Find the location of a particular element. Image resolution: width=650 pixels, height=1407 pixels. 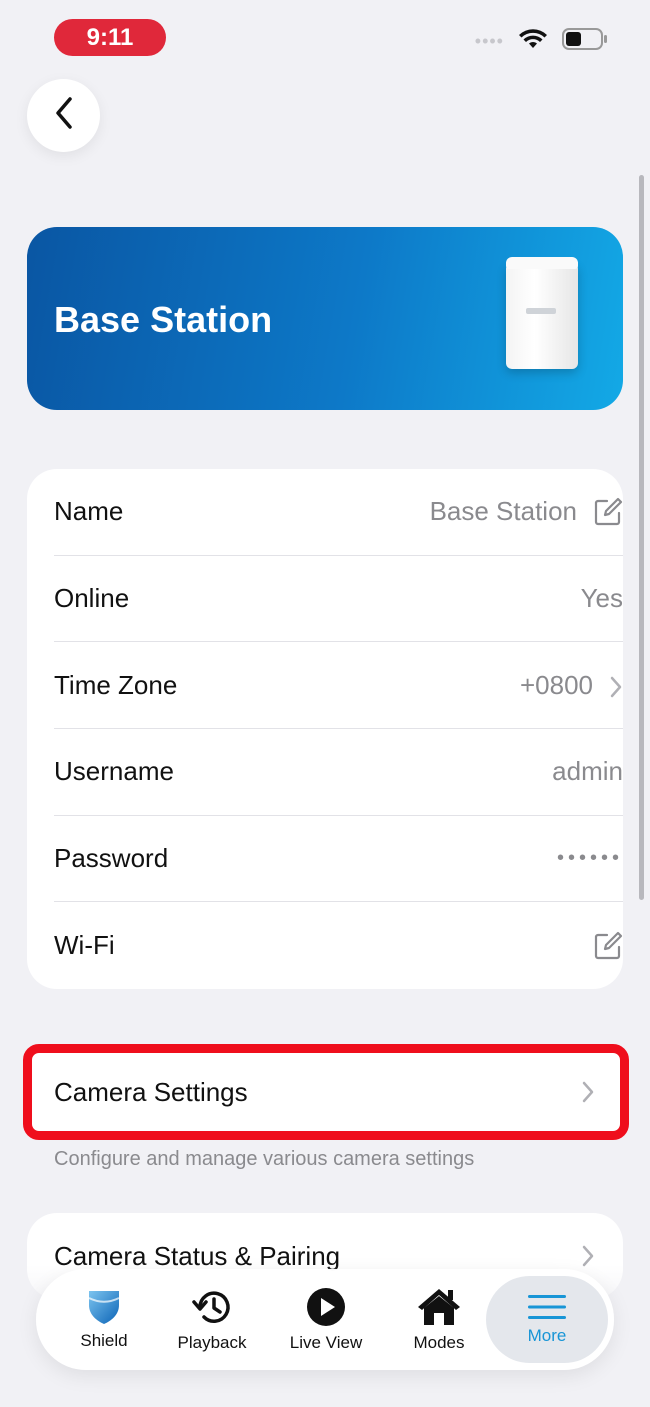

row-label: Online is located at coordinates (92, 598).